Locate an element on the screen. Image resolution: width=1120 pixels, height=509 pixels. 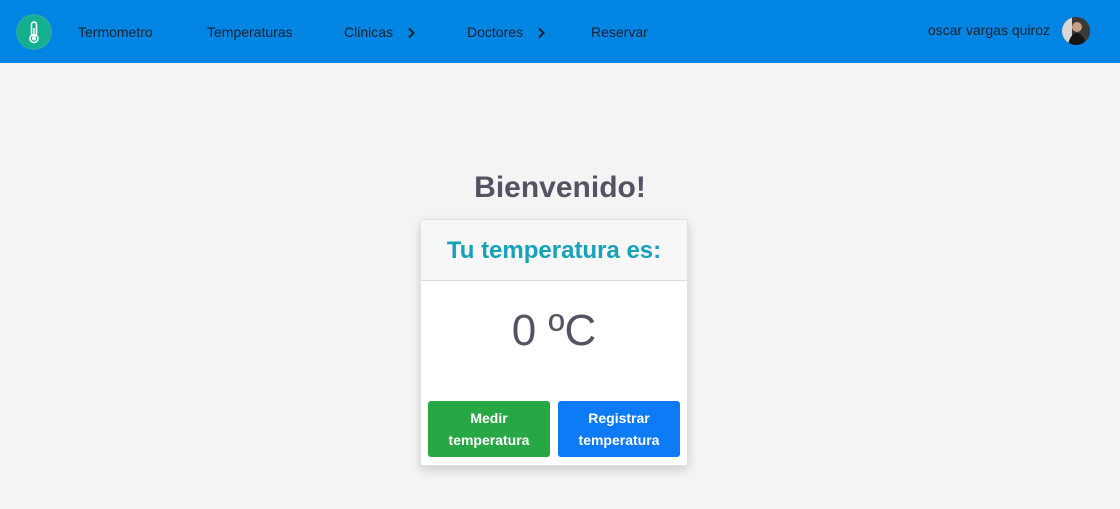
nav-item-termometro: Termometro is located at coordinates (115, 32).